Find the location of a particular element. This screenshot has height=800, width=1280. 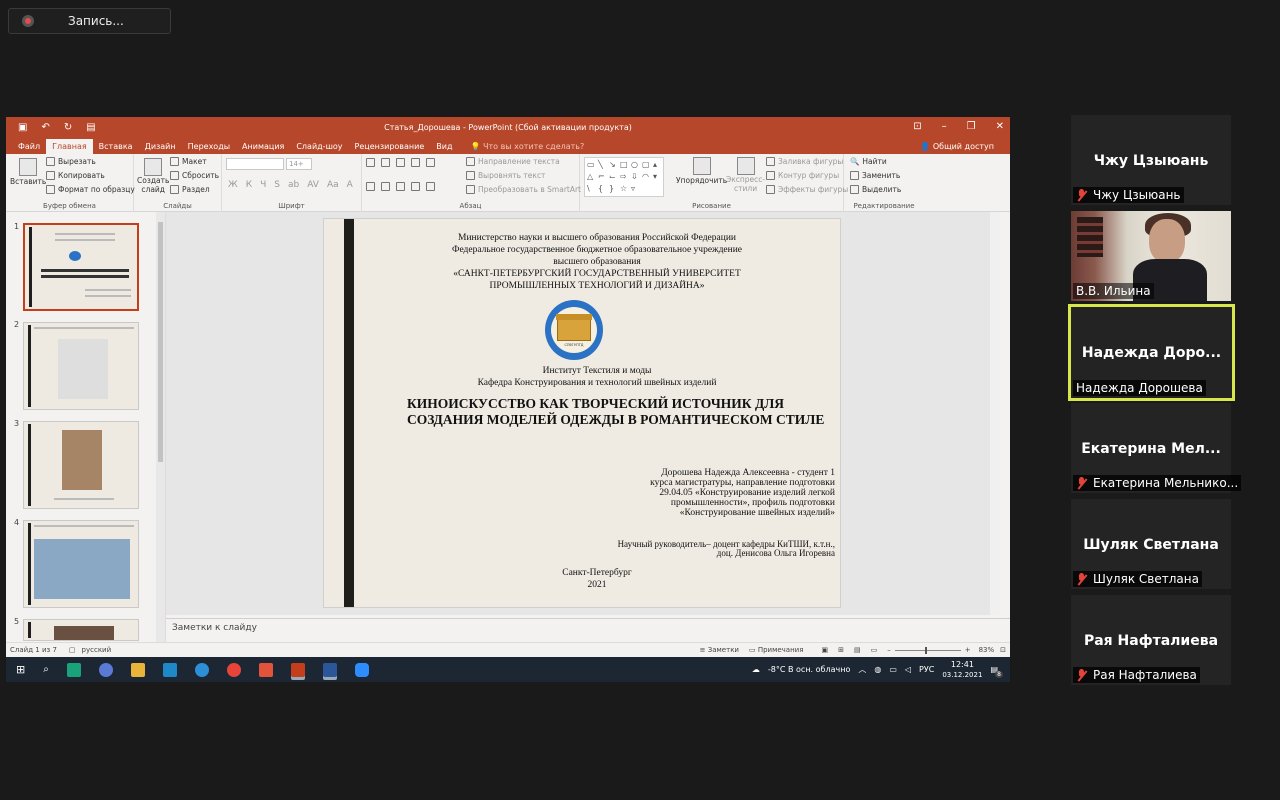

help-search: 💡 Что вы хотите сделать? is located at coordinates (527, 146).